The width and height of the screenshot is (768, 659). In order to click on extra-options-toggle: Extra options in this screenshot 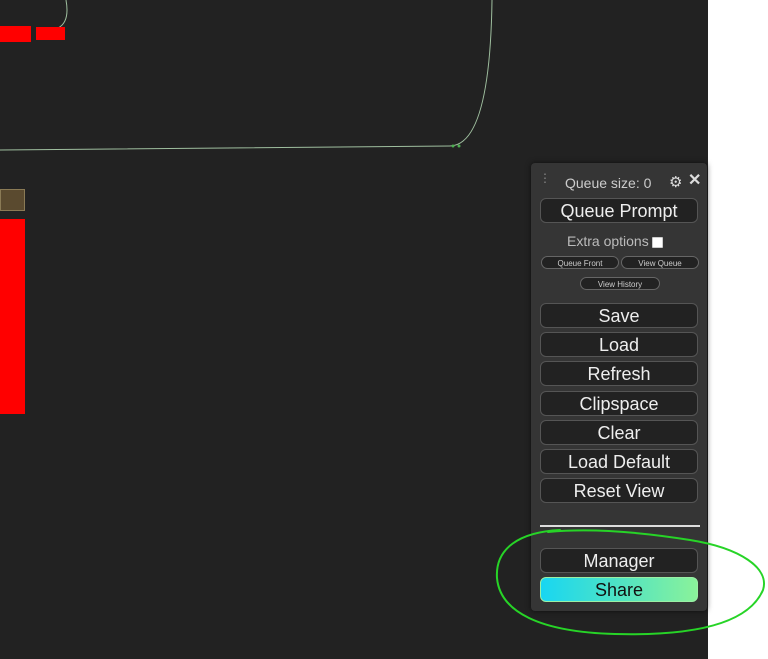, I will do `click(615, 241)`.